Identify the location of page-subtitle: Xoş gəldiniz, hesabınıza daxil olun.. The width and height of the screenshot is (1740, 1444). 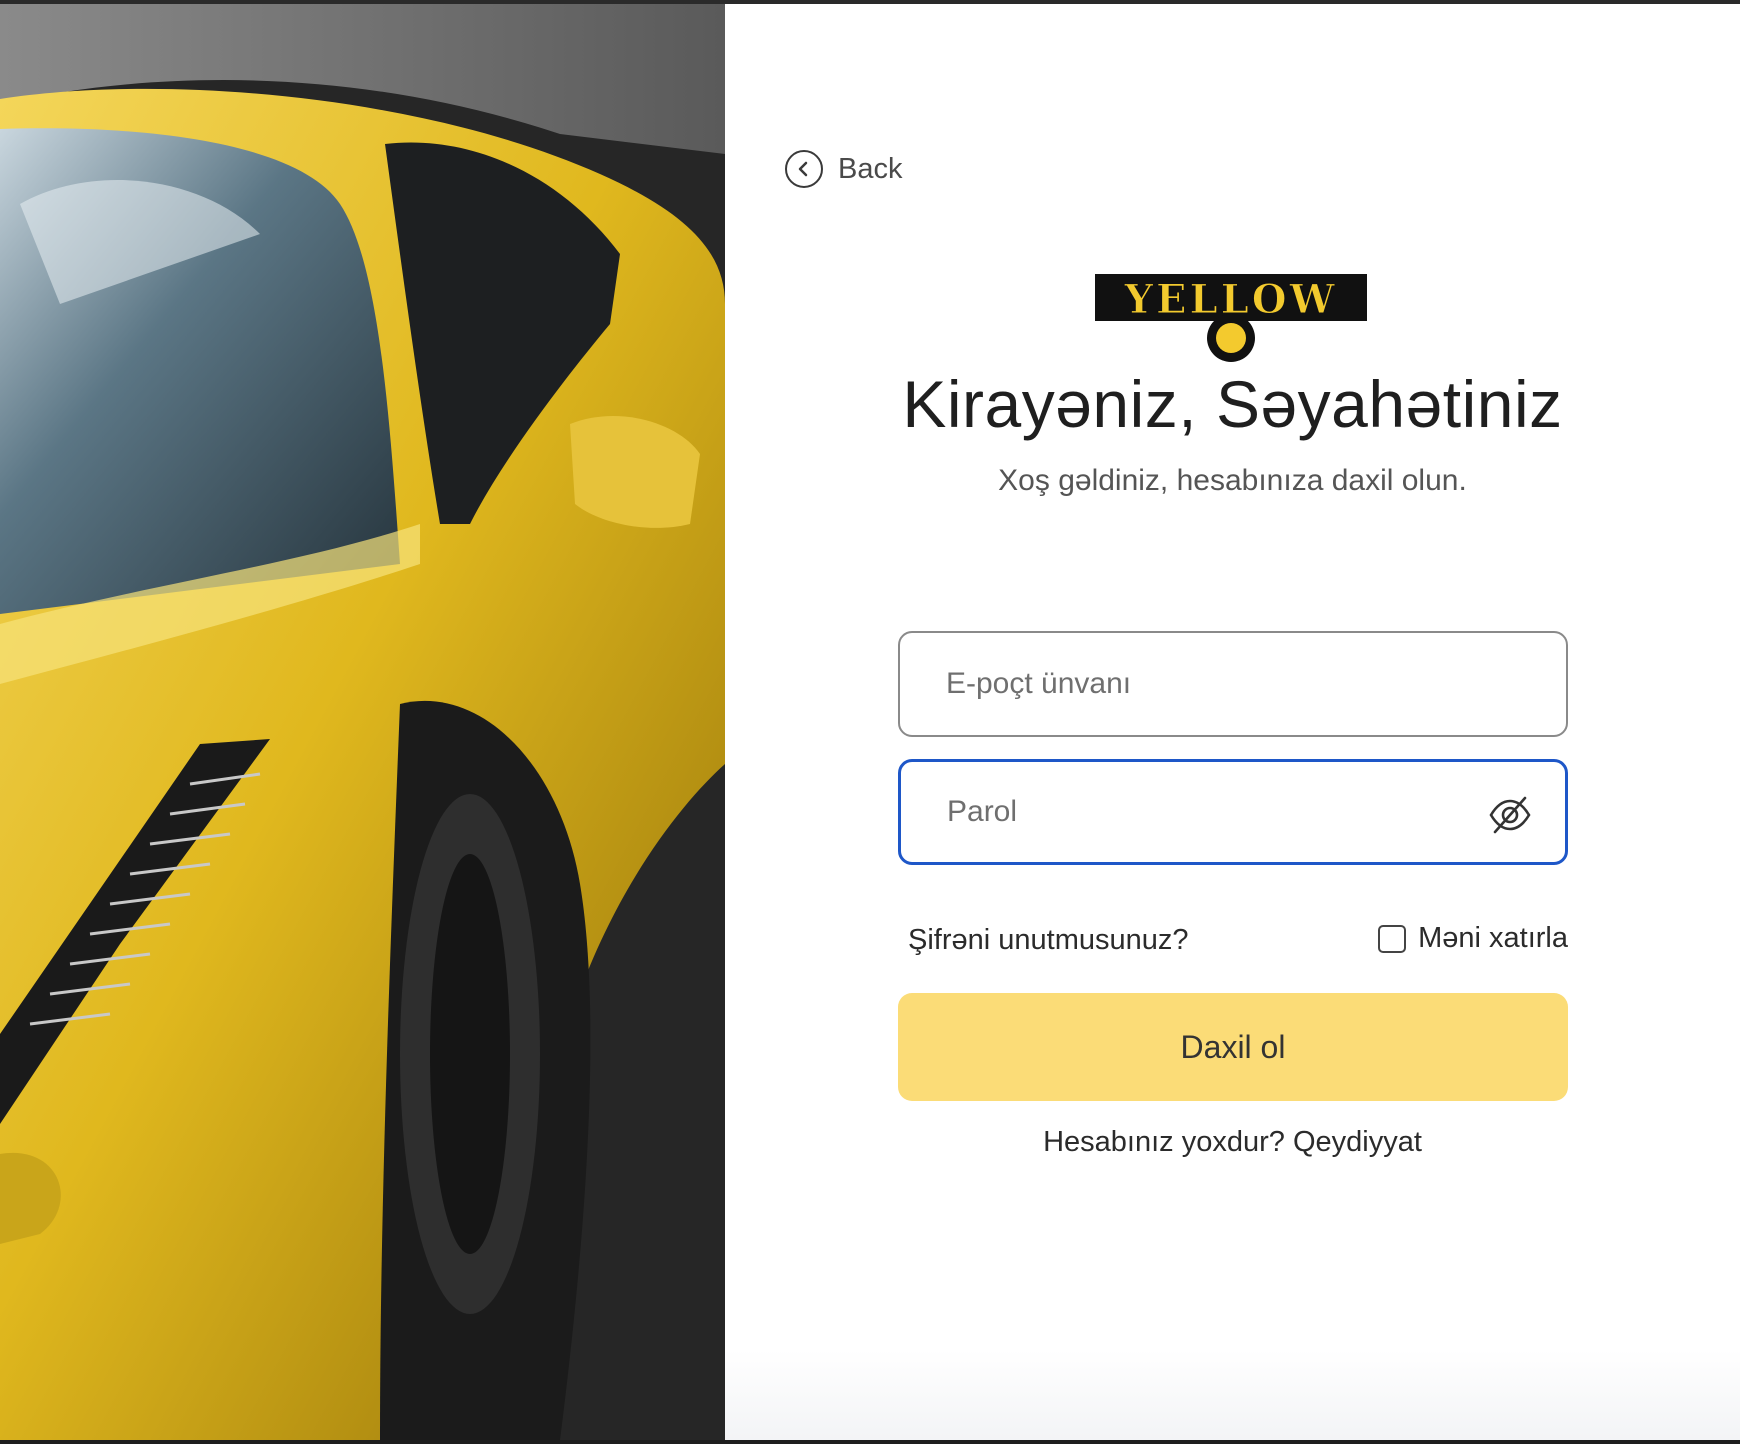
(1232, 480).